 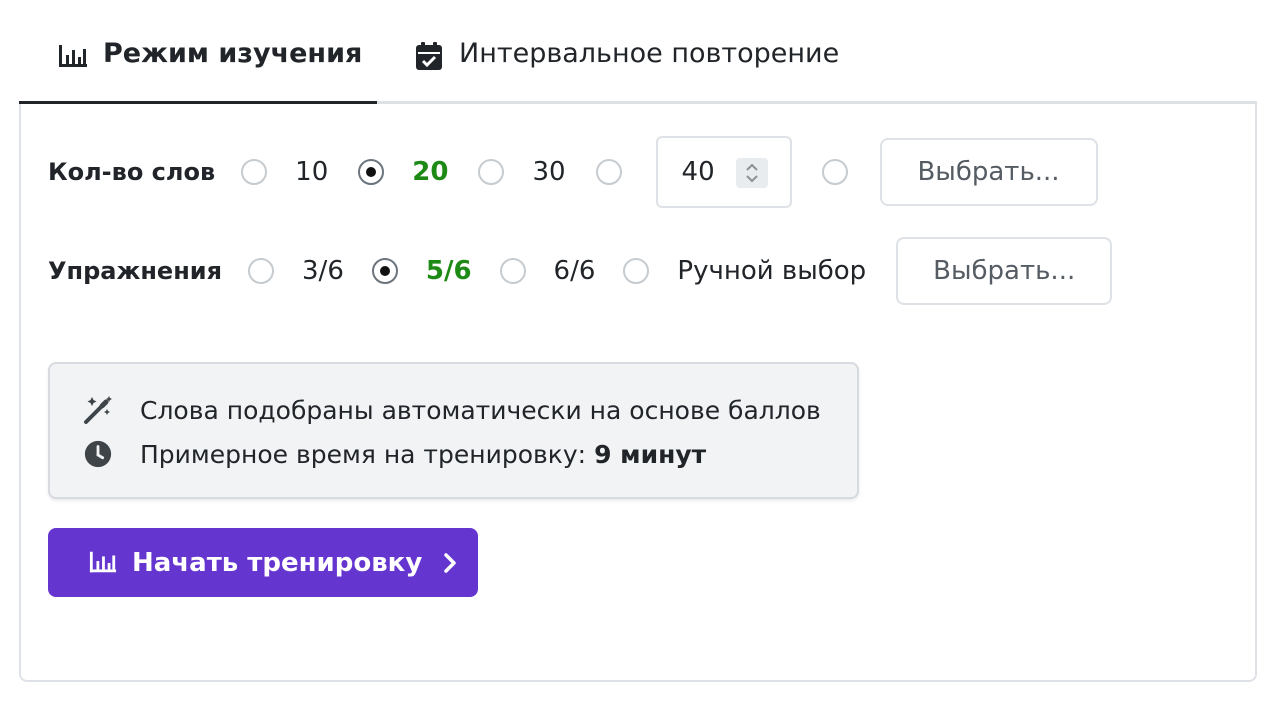 I want to click on word-count-label: Кол-во слов, so click(x=132, y=172).